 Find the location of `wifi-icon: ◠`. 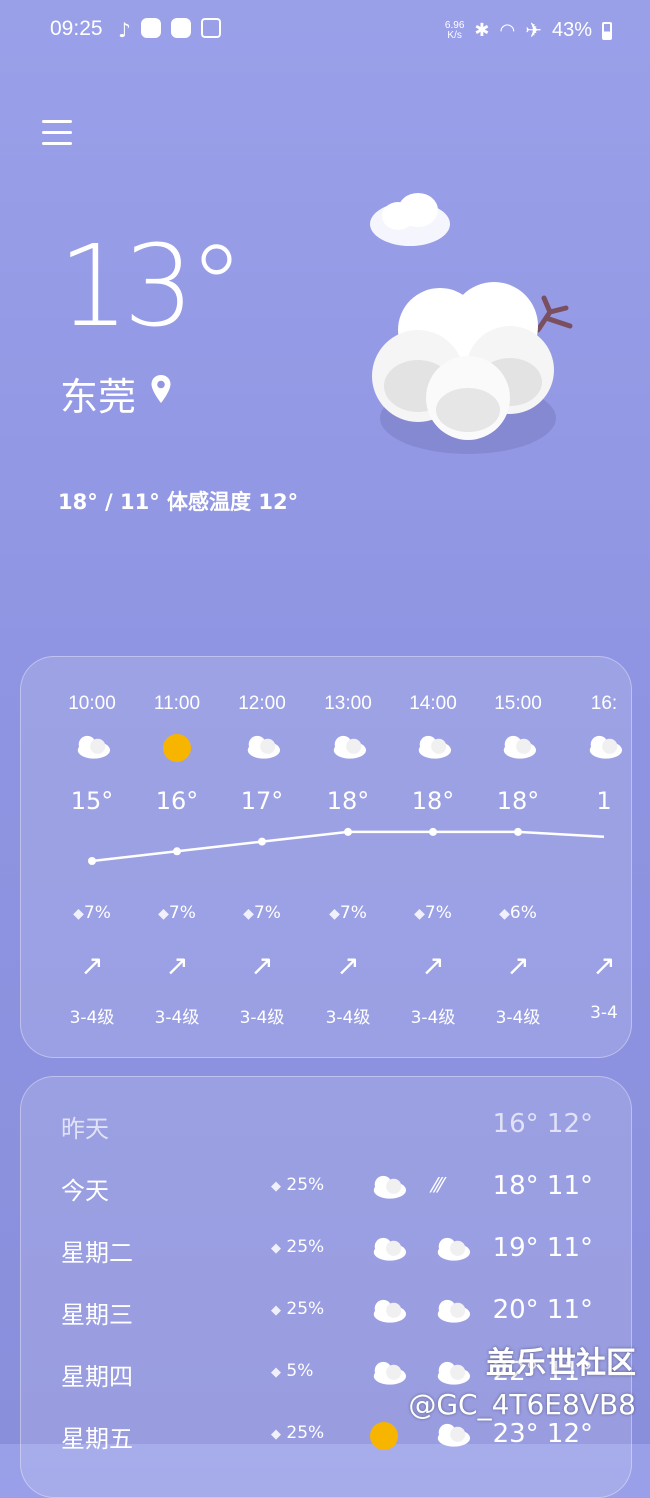

wifi-icon: ◠ is located at coordinates (507, 30).